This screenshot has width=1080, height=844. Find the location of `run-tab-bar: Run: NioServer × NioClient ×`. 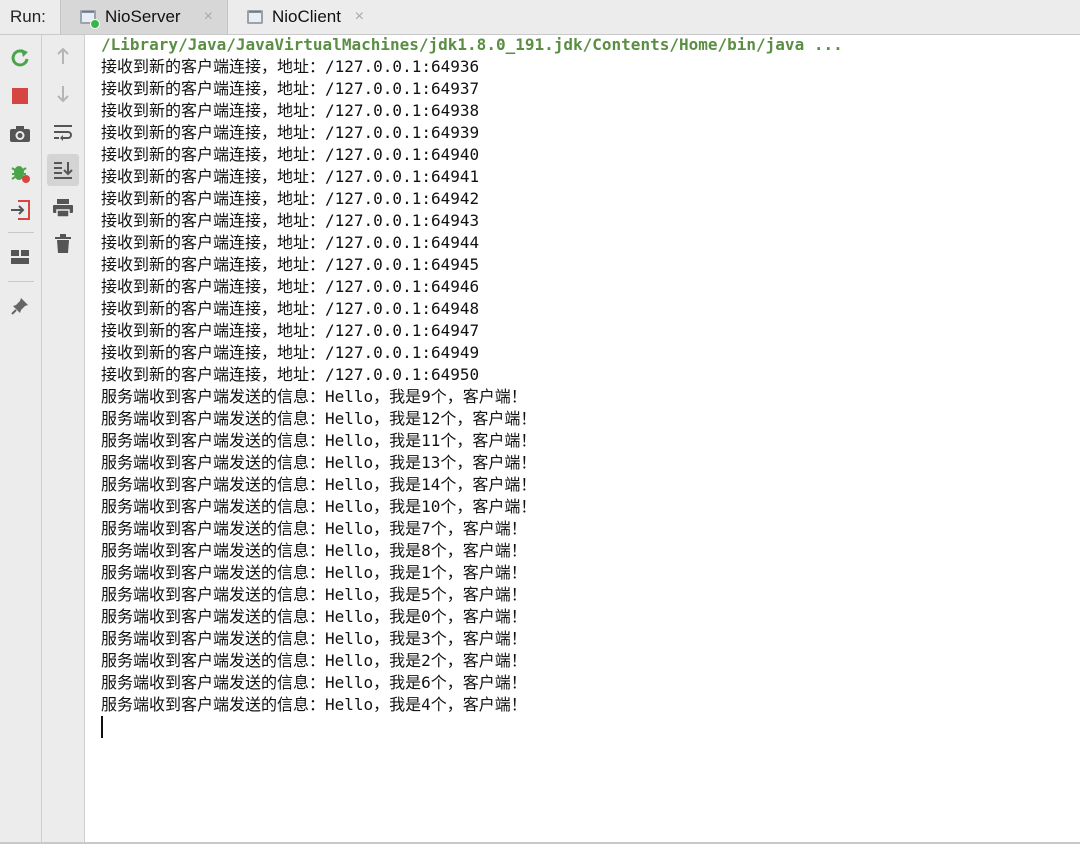

run-tab-bar: Run: NioServer × NioClient × is located at coordinates (540, 17).